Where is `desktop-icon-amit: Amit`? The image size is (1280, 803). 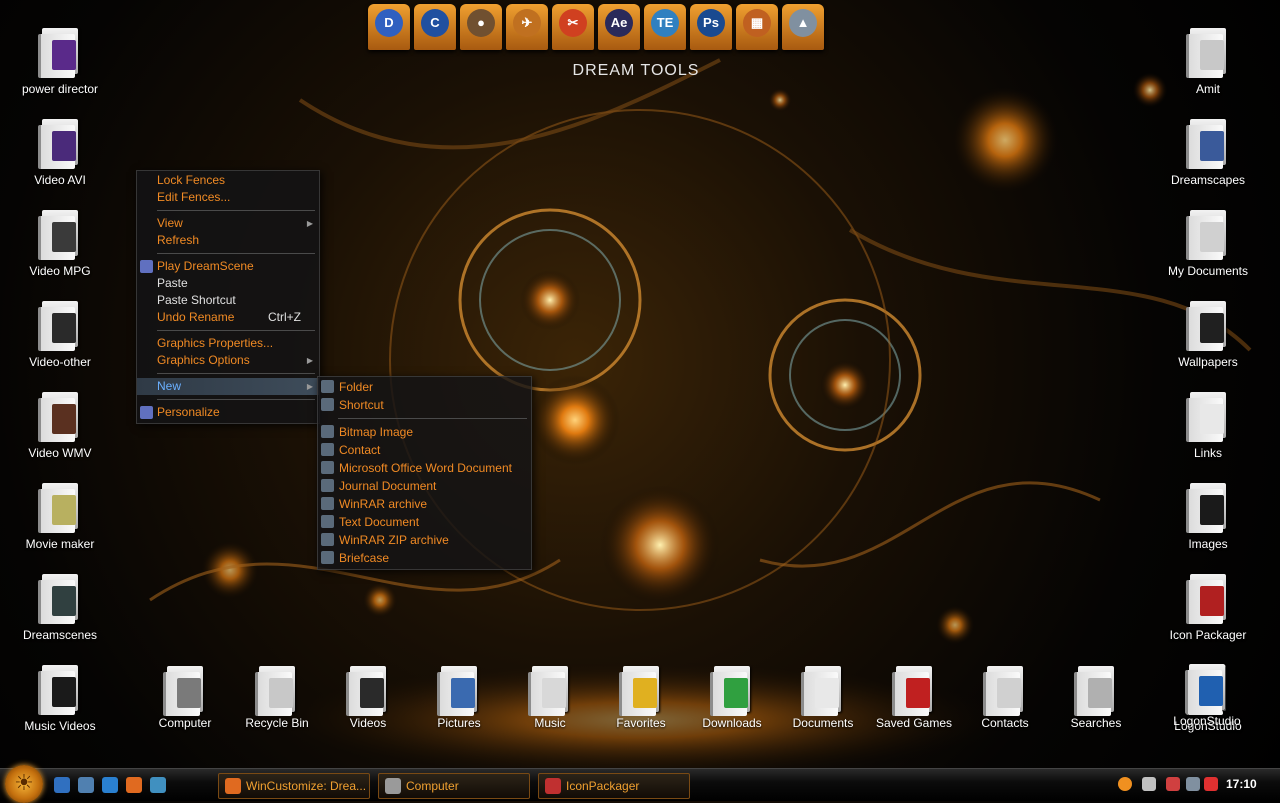
desktop-icon-amit: Amit is located at coordinates (1208, 61).